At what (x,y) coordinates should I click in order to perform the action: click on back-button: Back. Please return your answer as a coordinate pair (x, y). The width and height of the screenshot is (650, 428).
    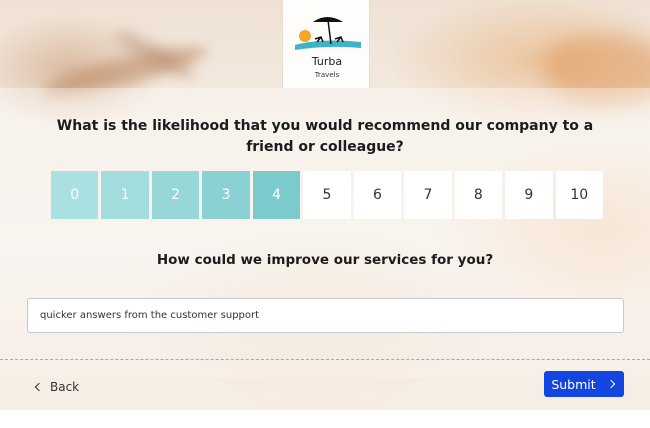
    Looking at the image, I should click on (56, 387).